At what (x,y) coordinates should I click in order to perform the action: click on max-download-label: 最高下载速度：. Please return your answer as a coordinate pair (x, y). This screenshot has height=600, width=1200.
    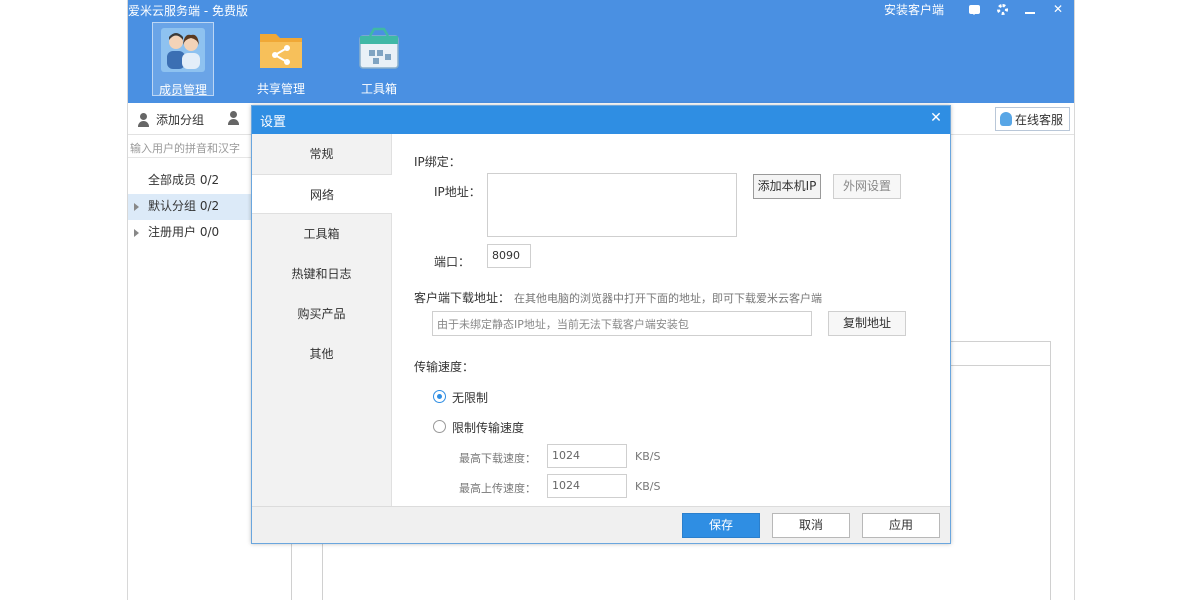
    Looking at the image, I should click on (497, 458).